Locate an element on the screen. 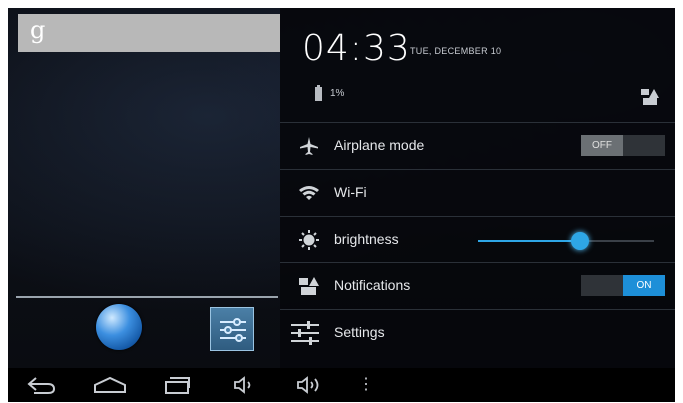 The width and height of the screenshot is (683, 403). airplane-mode-toggle: OFF is located at coordinates (623, 145).